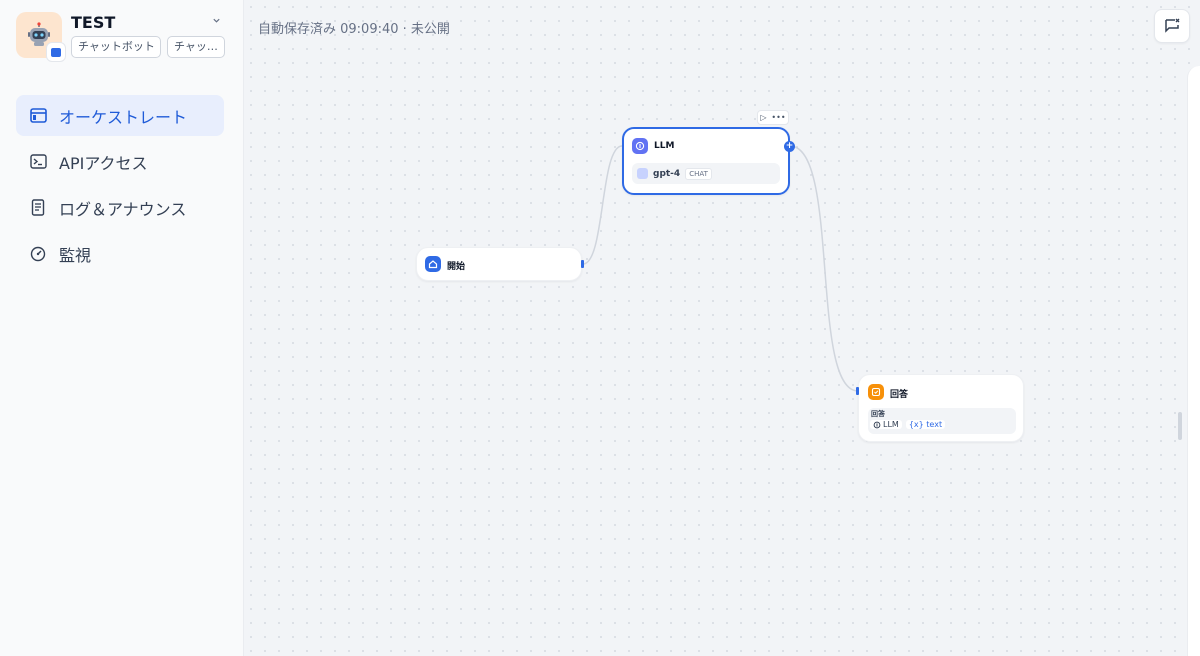  I want to click on ref-variable-name: {x} text, so click(925, 424).